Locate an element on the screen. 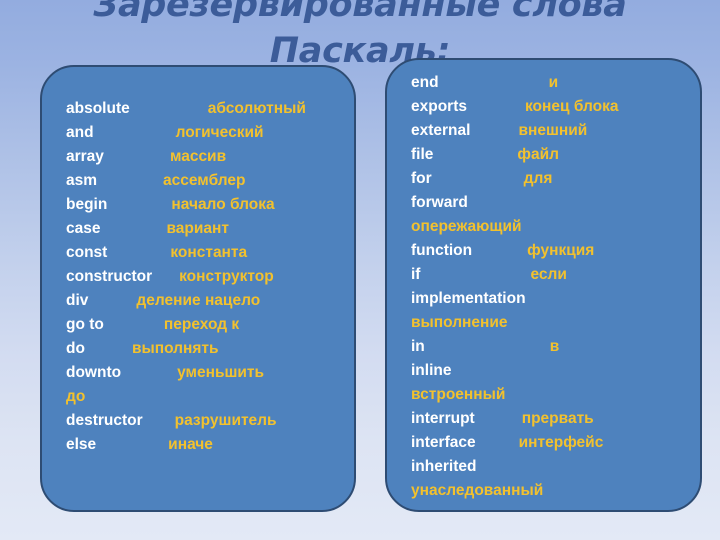  pascal-keyword: interrupt is located at coordinates (443, 418).